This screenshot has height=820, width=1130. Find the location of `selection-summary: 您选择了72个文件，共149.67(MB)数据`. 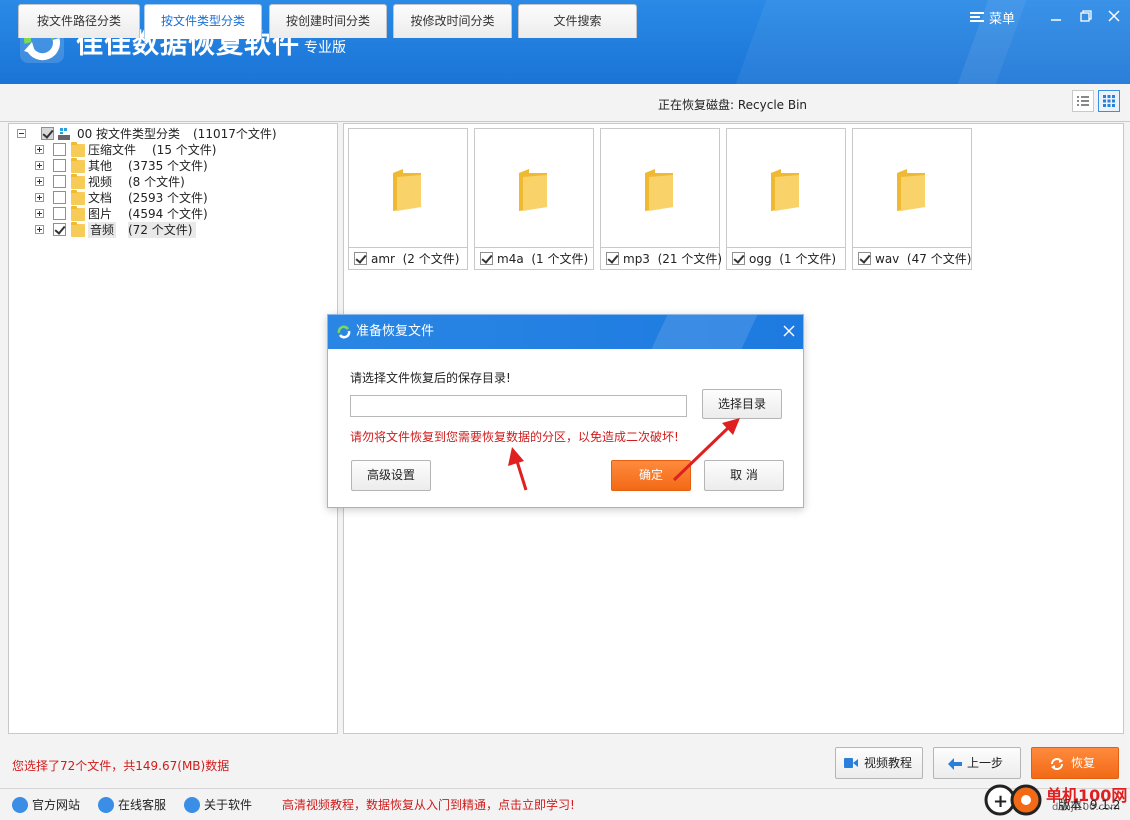

selection-summary: 您选择了72个文件，共149.67(MB)数据 is located at coordinates (121, 766).